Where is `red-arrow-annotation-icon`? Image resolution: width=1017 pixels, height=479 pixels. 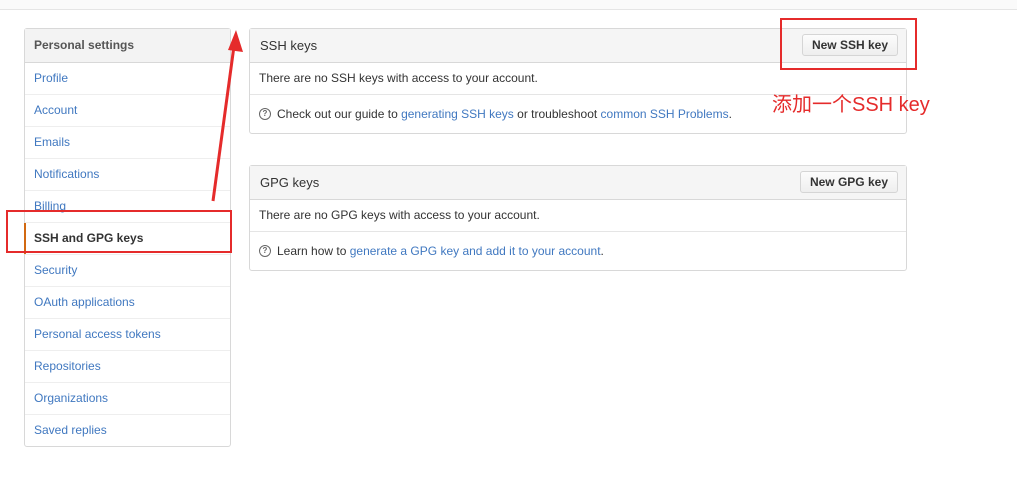 red-arrow-annotation-icon is located at coordinates (227, 116).